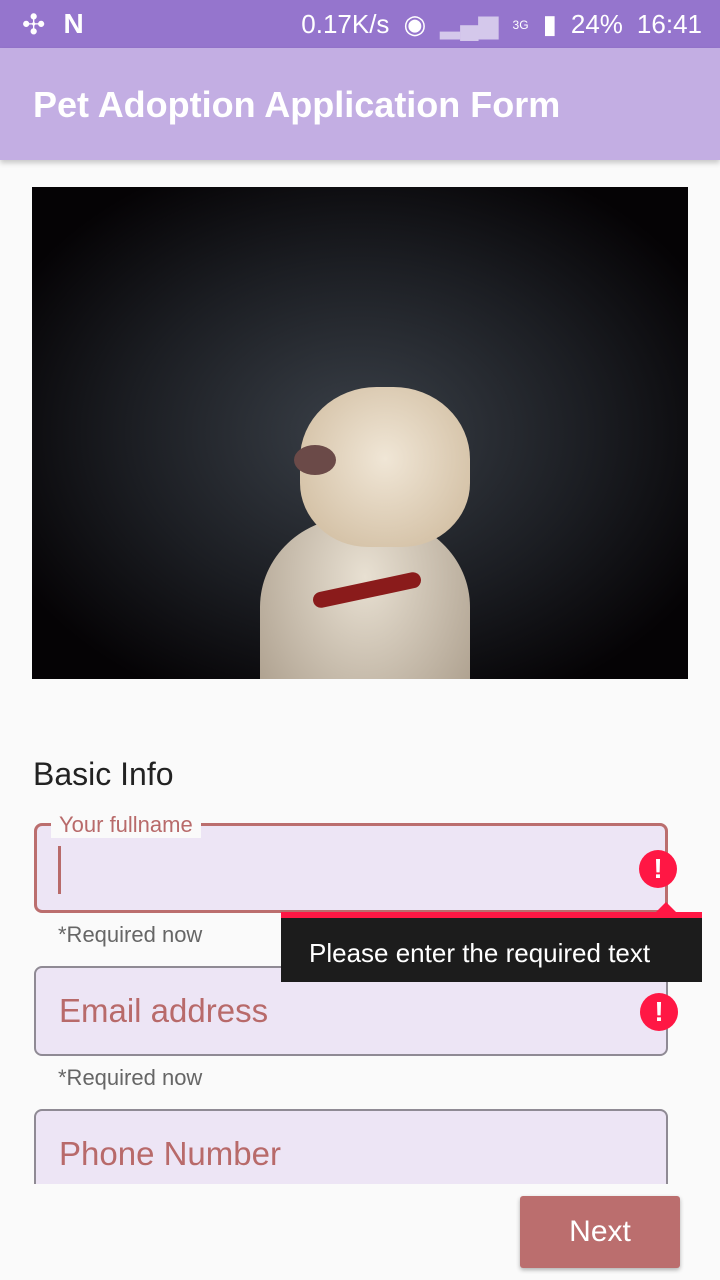 The height and width of the screenshot is (1280, 720). I want to click on app-bar: Pet Adoption Application Form, so click(360, 104).